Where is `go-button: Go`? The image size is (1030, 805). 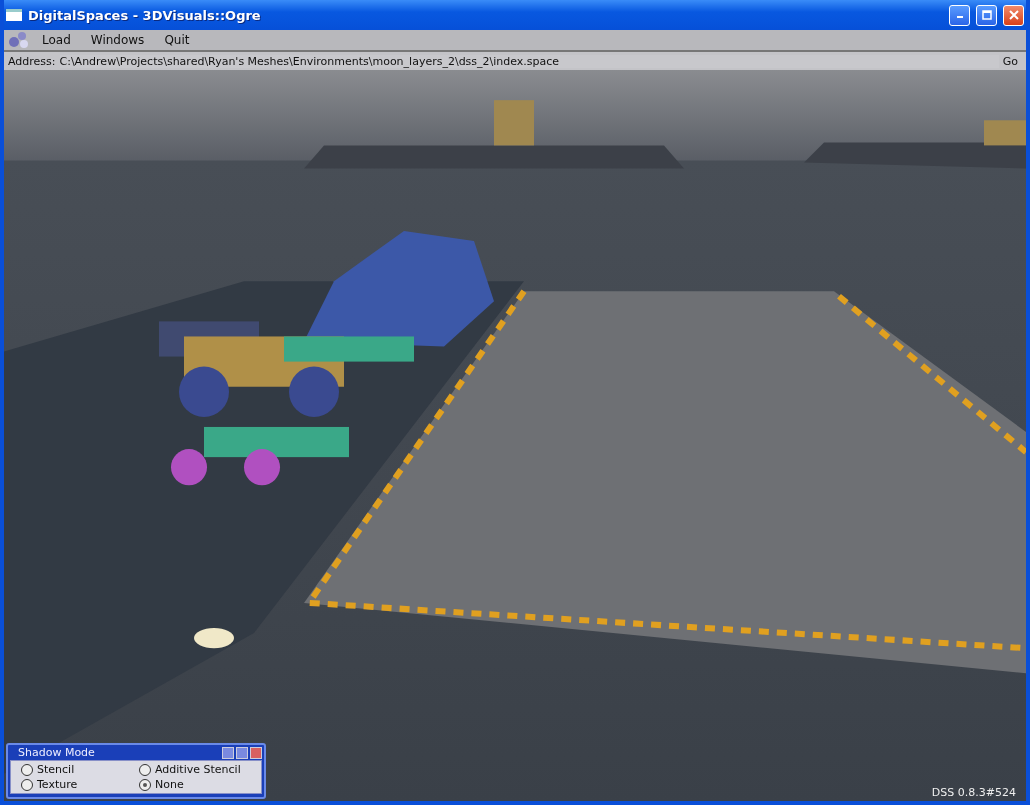
go-button: Go is located at coordinates (1010, 61).